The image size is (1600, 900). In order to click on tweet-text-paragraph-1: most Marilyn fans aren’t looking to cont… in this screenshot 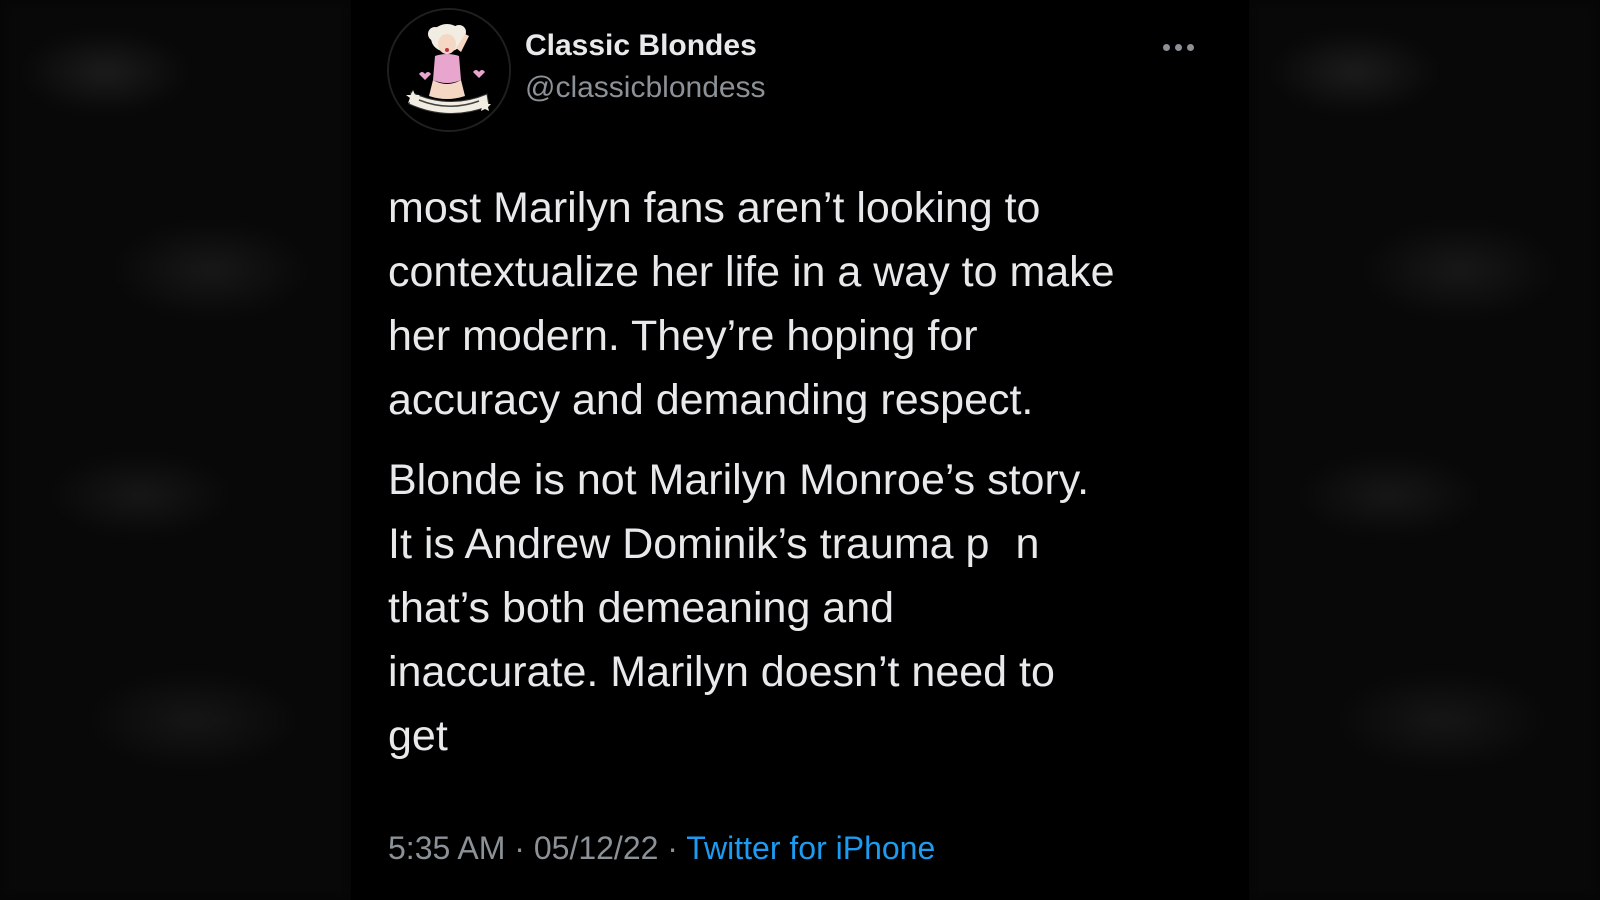, I will do `click(803, 304)`.